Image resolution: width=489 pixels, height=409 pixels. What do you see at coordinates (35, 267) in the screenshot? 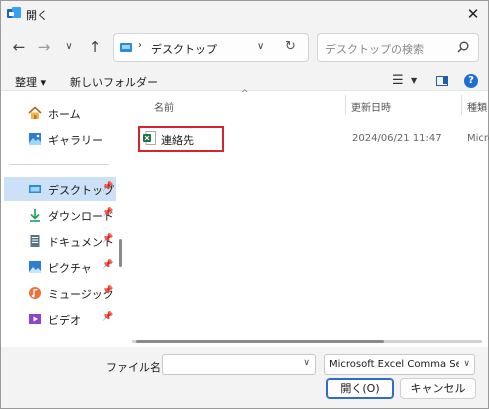
I see `picture-icon` at bounding box center [35, 267].